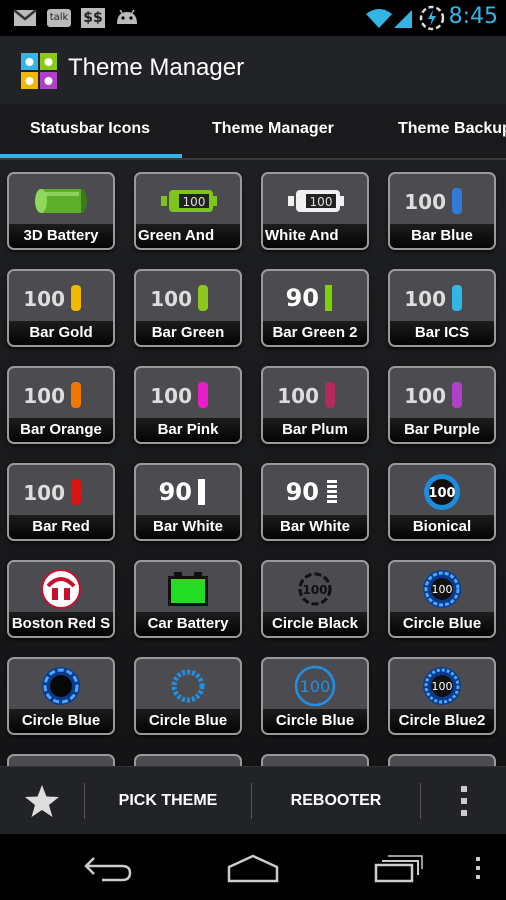 The image size is (506, 900). I want to click on bar-red-icon: 100, so click(61, 492).